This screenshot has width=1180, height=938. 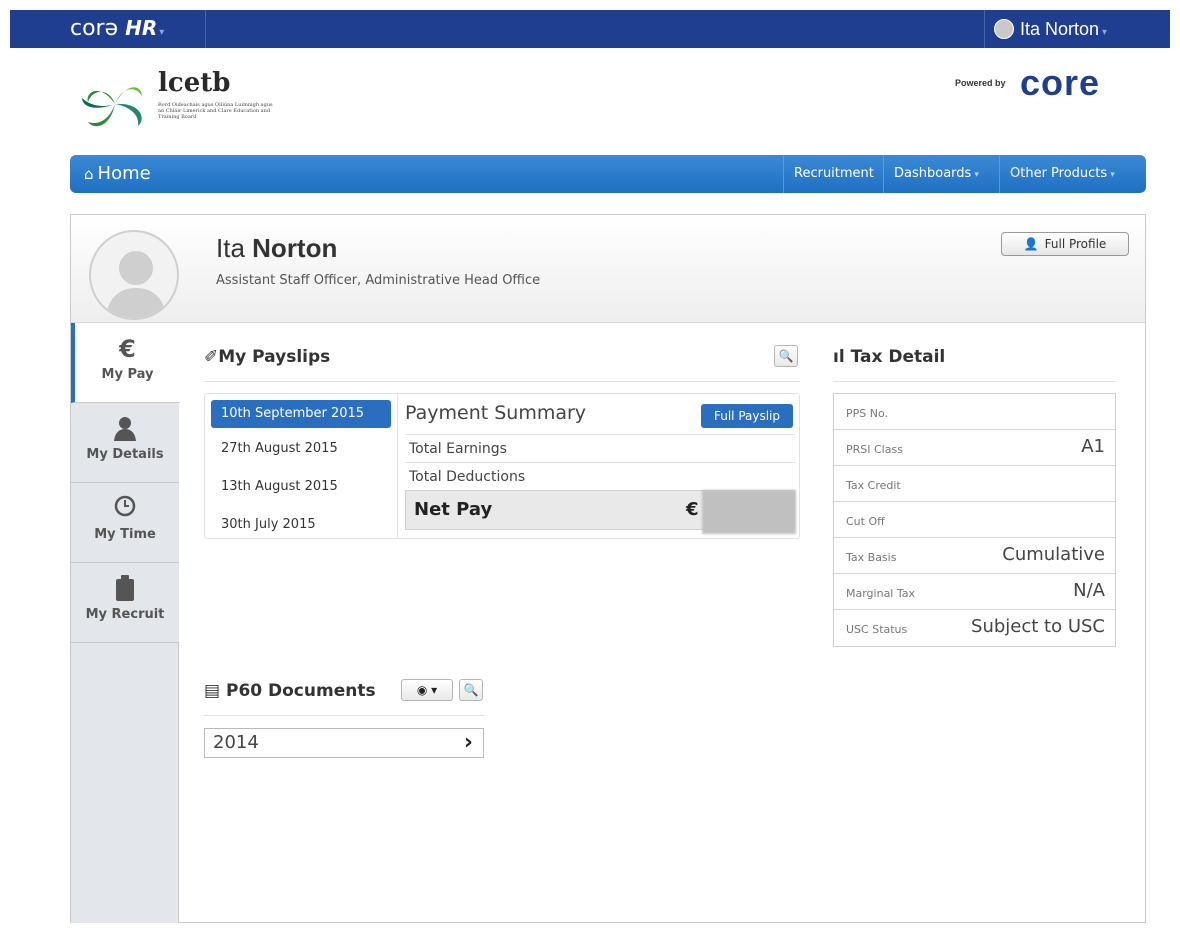 What do you see at coordinates (1060, 82) in the screenshot?
I see `core-logo: core` at bounding box center [1060, 82].